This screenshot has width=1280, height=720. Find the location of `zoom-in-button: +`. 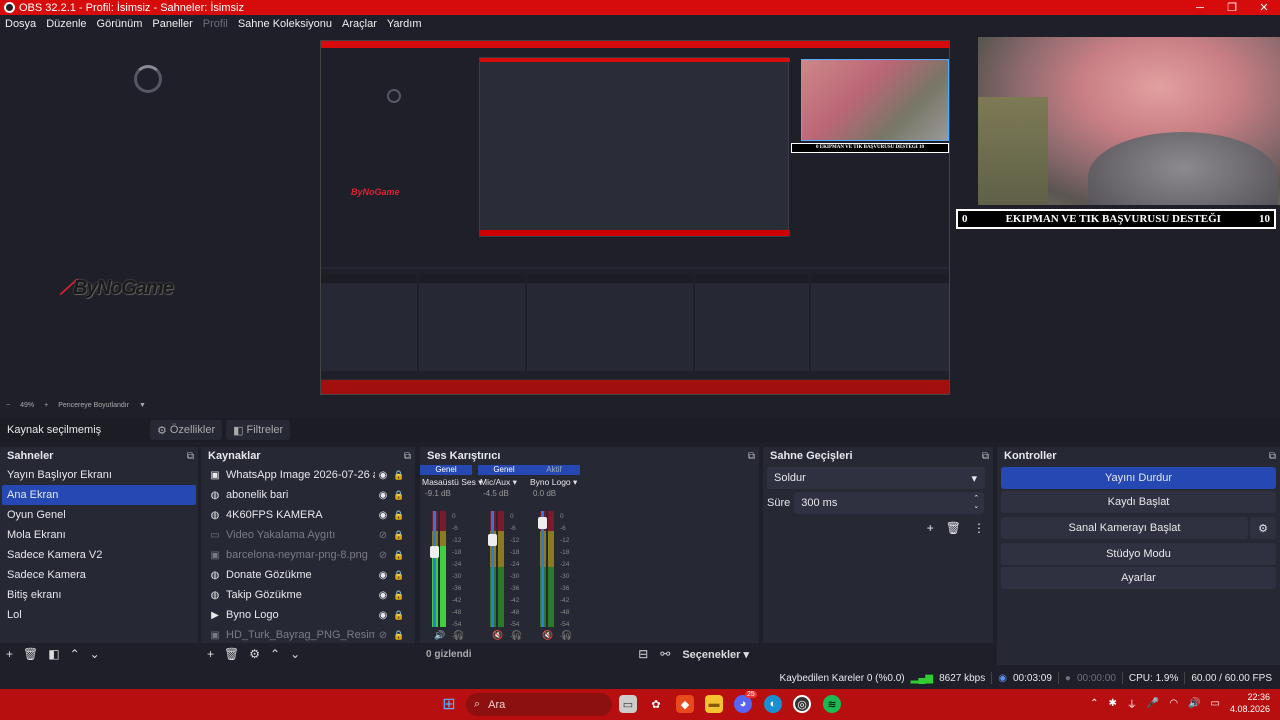

zoom-in-button: + is located at coordinates (46, 405).